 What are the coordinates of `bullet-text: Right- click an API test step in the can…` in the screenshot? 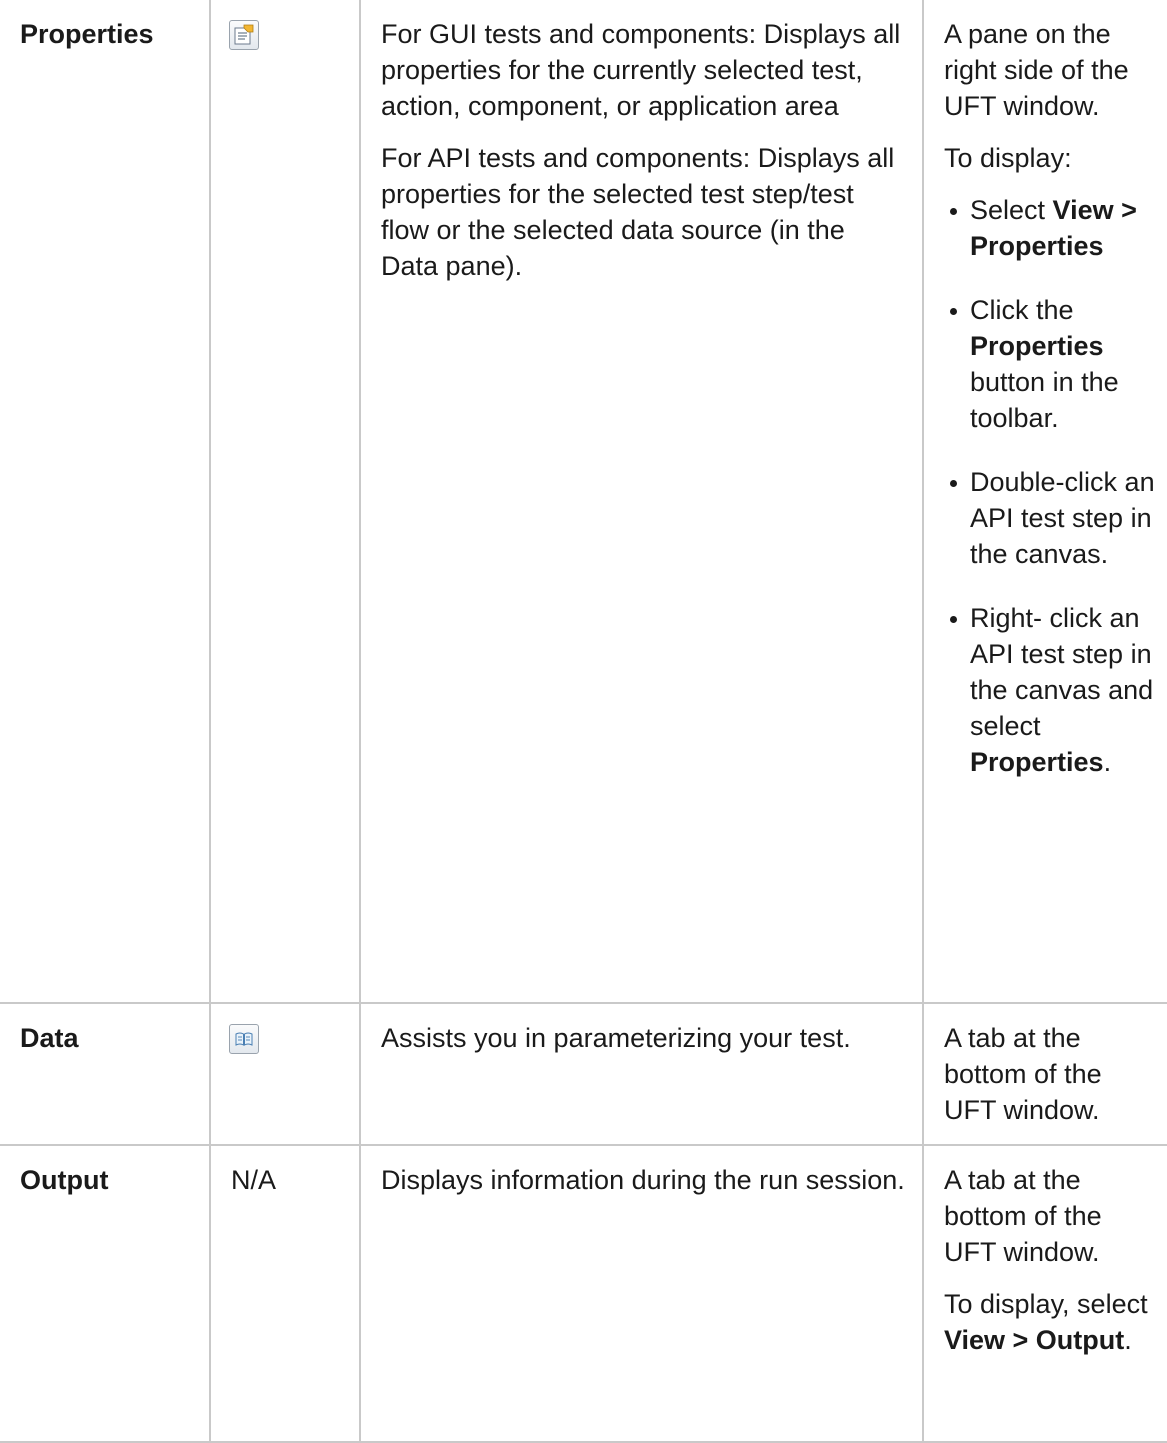 It's located at (1062, 672).